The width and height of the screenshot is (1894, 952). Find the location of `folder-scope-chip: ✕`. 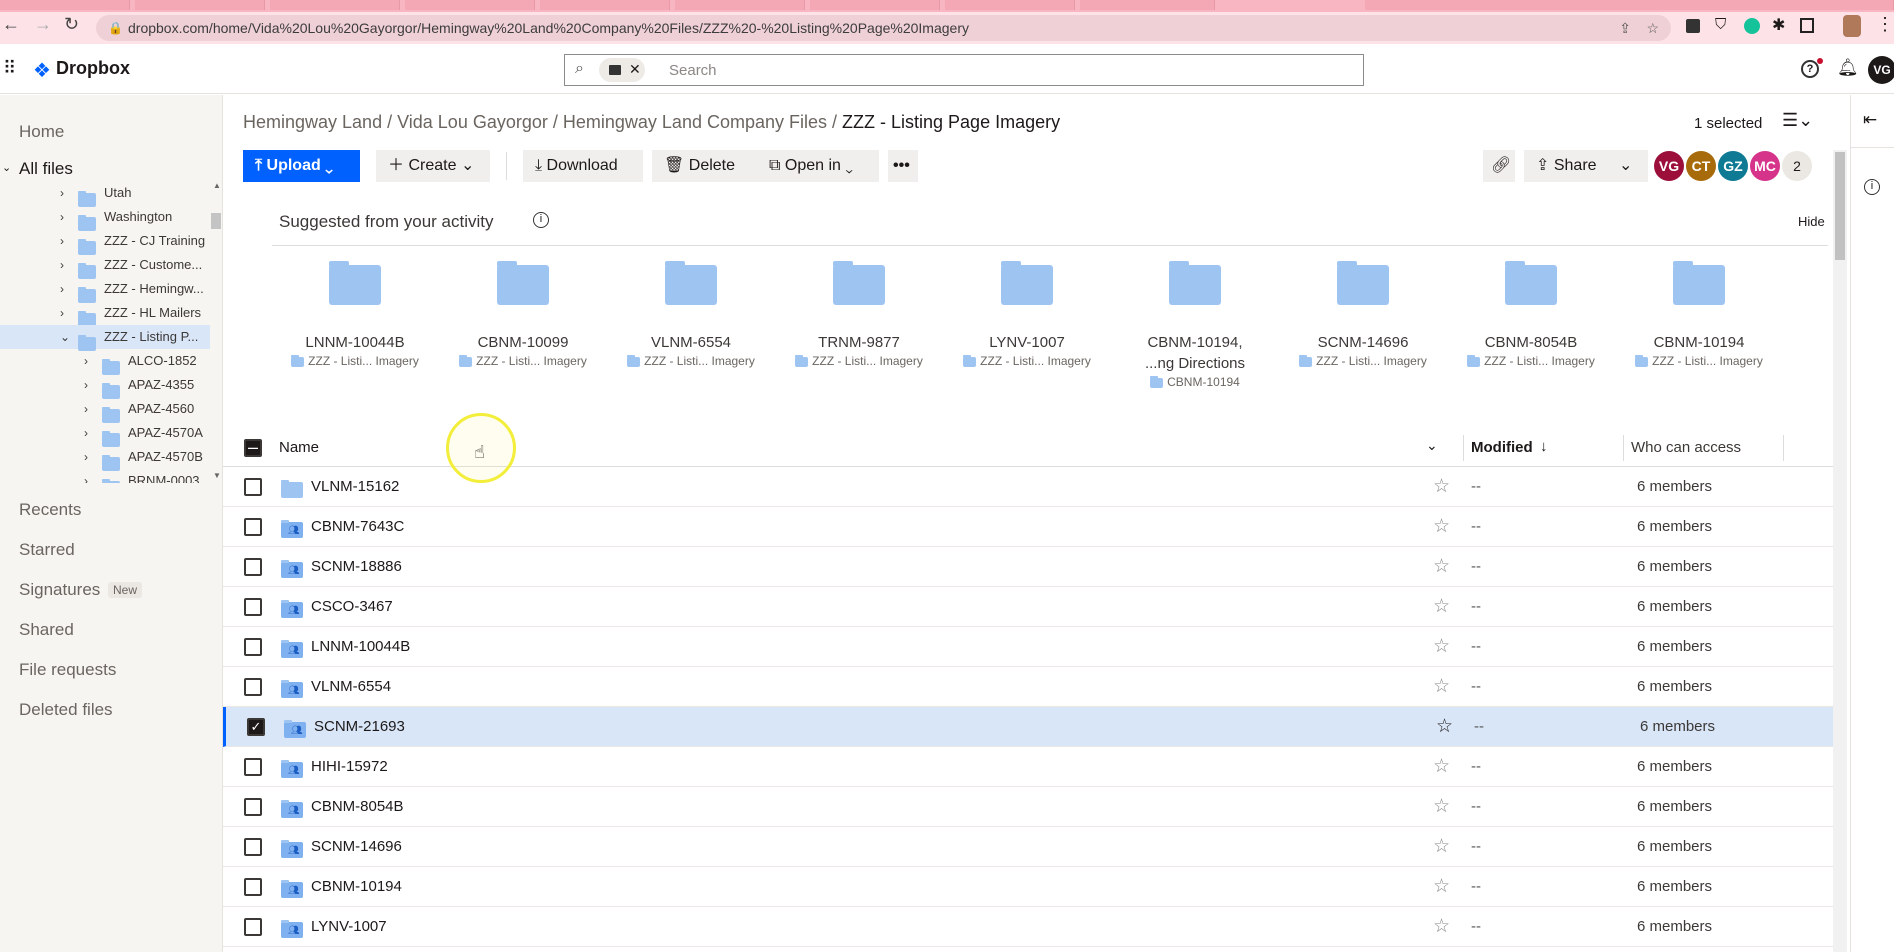

folder-scope-chip: ✕ is located at coordinates (622, 70).